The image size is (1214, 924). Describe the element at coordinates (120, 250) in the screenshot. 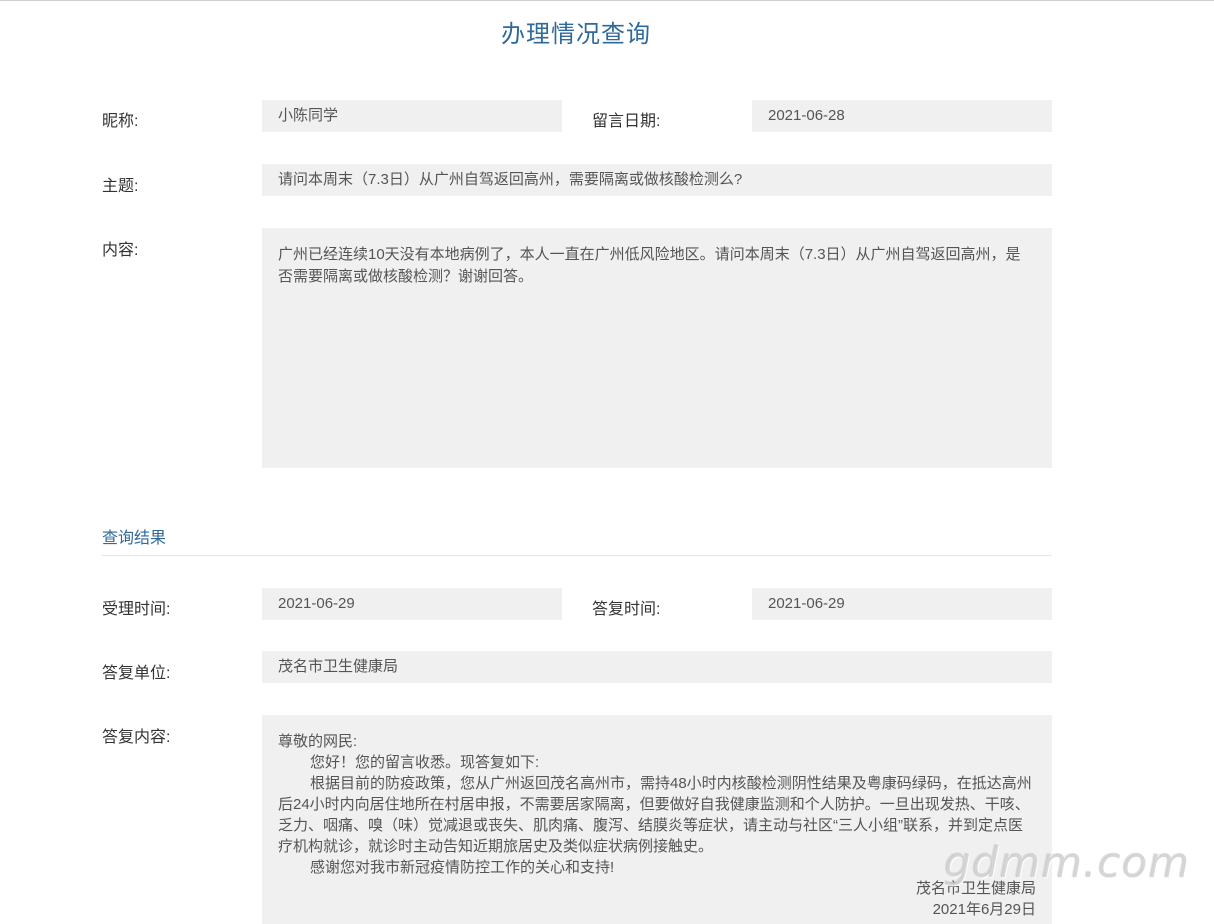

I see `content-label: 内容:` at that location.